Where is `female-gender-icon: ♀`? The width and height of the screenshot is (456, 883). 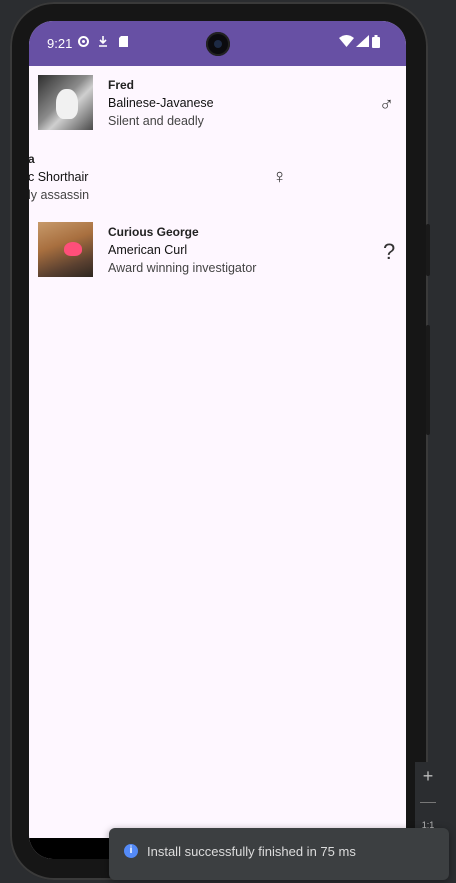
female-gender-icon: ♀ is located at coordinates (279, 177).